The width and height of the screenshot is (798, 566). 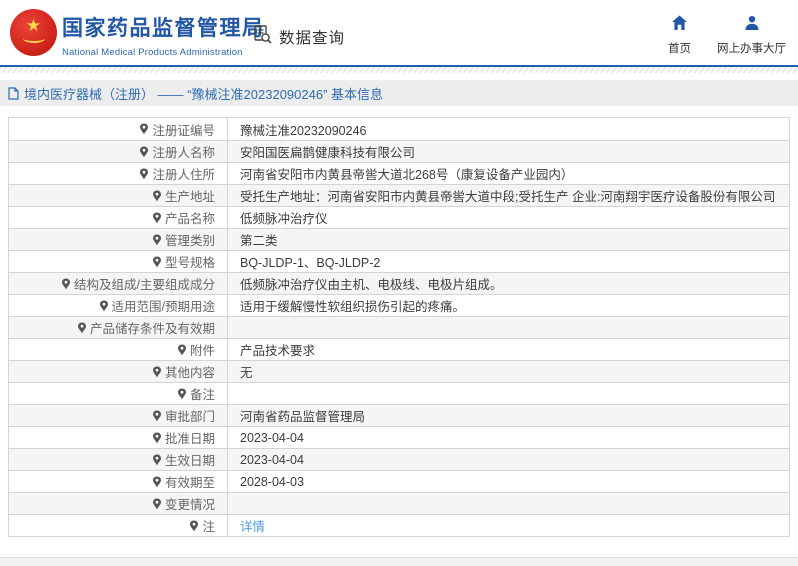 I want to click on row-value: 河南省安阳市内黄县帝喾大道北268号（康复设备产业园内）, so click(x=407, y=175).